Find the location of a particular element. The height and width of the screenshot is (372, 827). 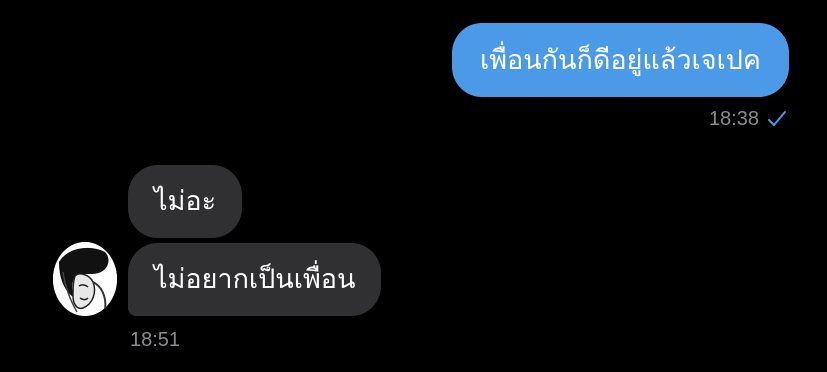

incoming-message-bubble: ไม่อะ is located at coordinates (185, 201).